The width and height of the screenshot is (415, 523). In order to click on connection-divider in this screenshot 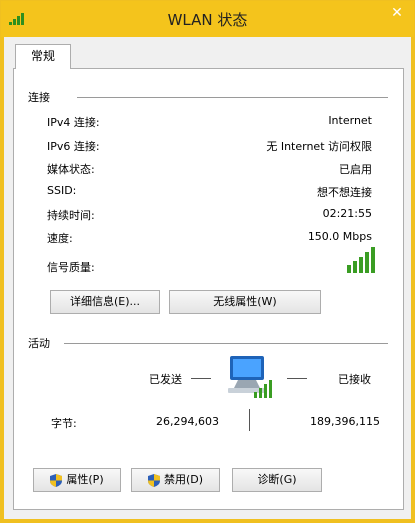, I will do `click(232, 97)`.